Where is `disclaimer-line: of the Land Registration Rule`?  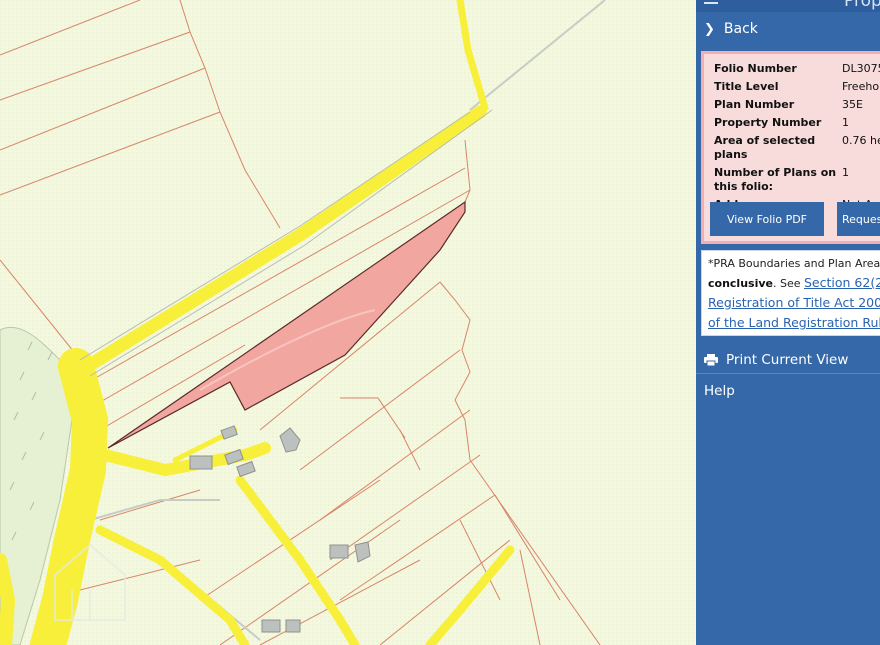 disclaimer-line: of the Land Registration Rule is located at coordinates (794, 323).